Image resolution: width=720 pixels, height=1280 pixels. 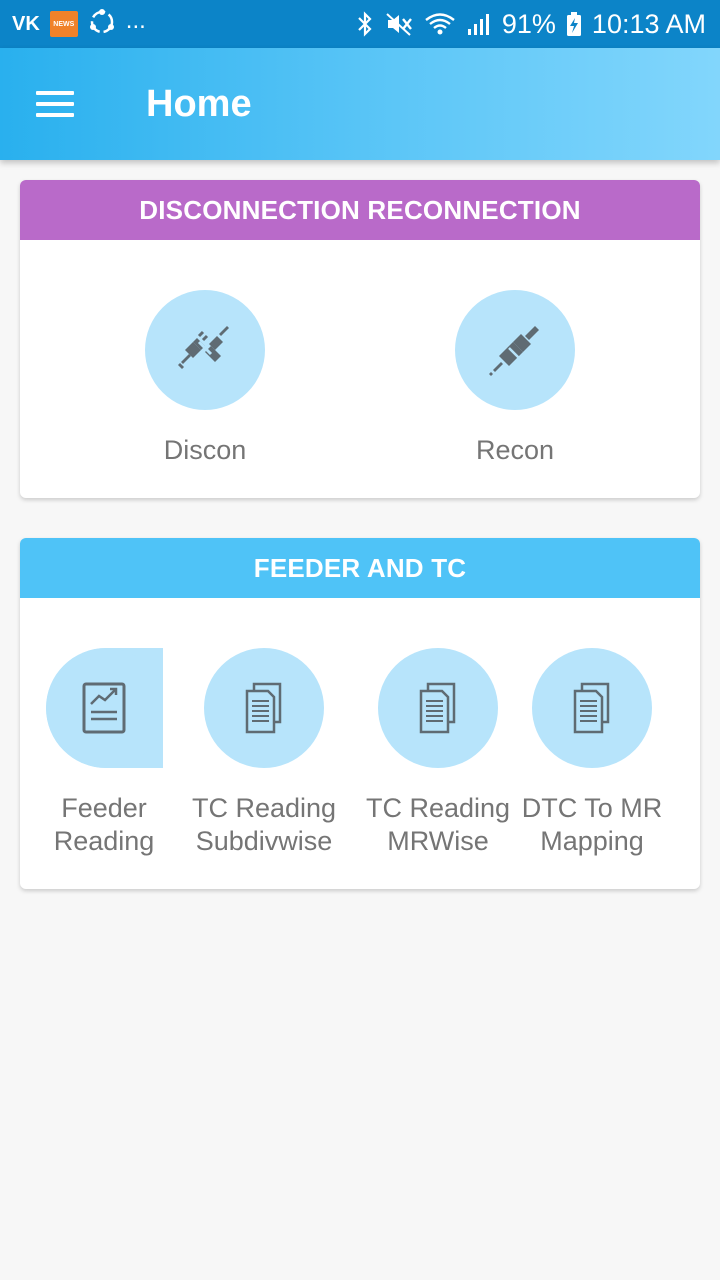 What do you see at coordinates (205, 450) in the screenshot?
I see `discon-label: Discon` at bounding box center [205, 450].